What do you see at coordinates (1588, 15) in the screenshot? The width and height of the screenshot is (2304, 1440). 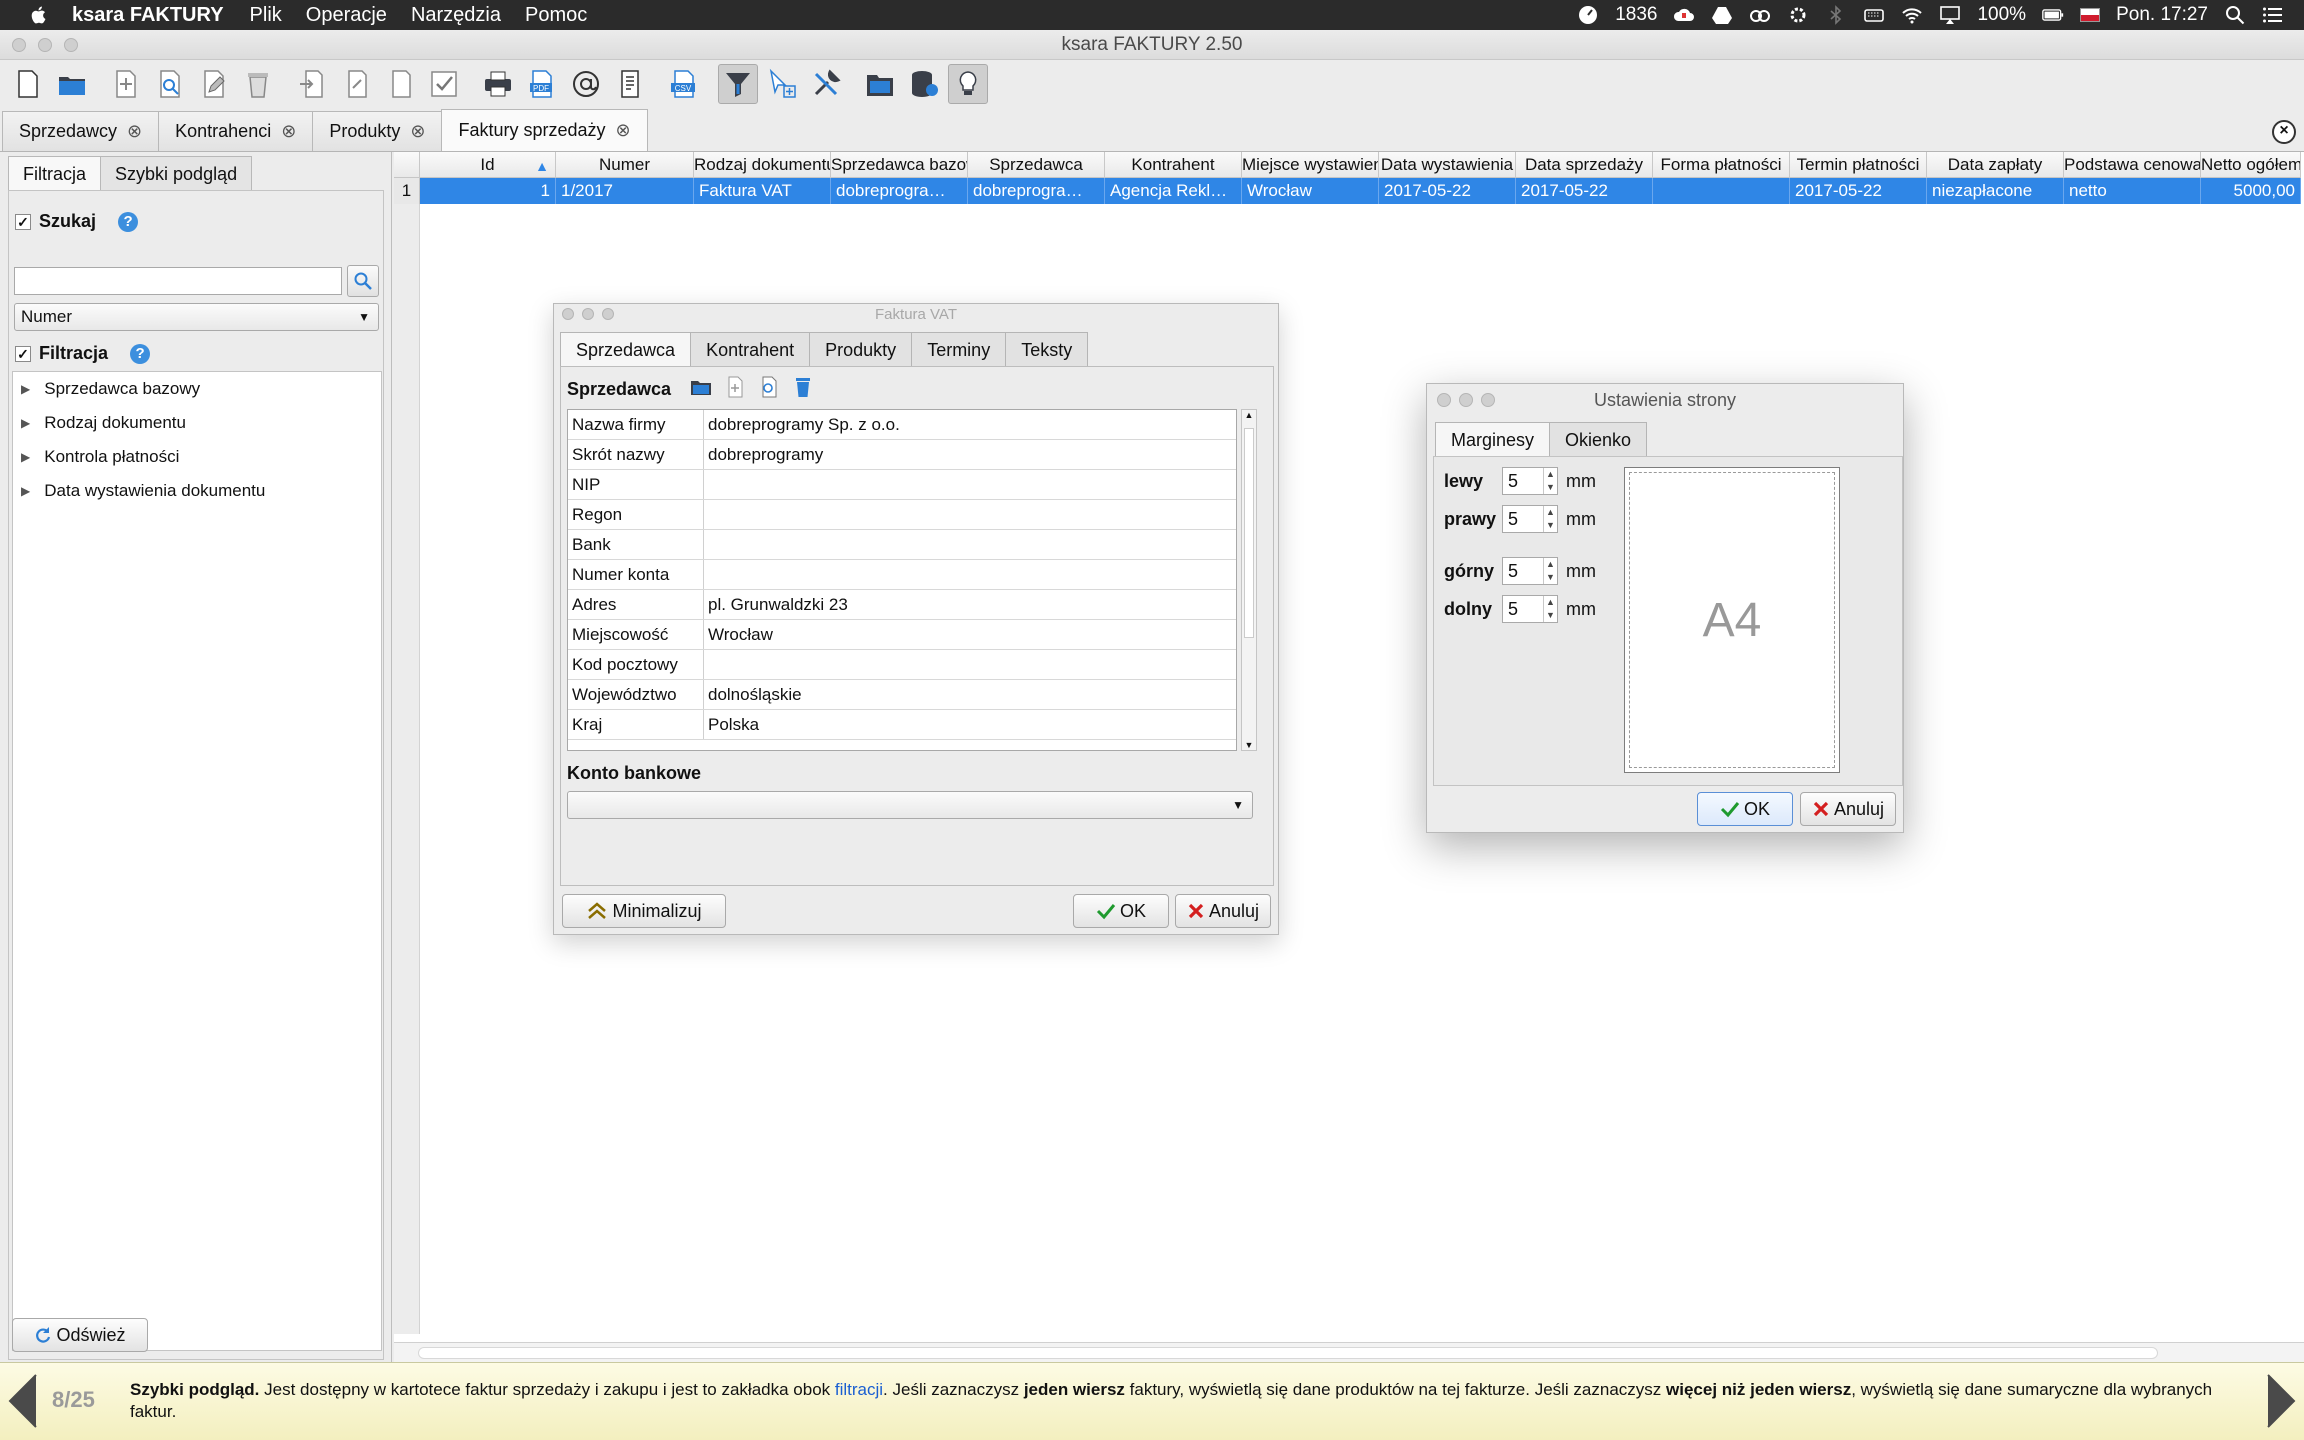 I see `gauge-icon` at bounding box center [1588, 15].